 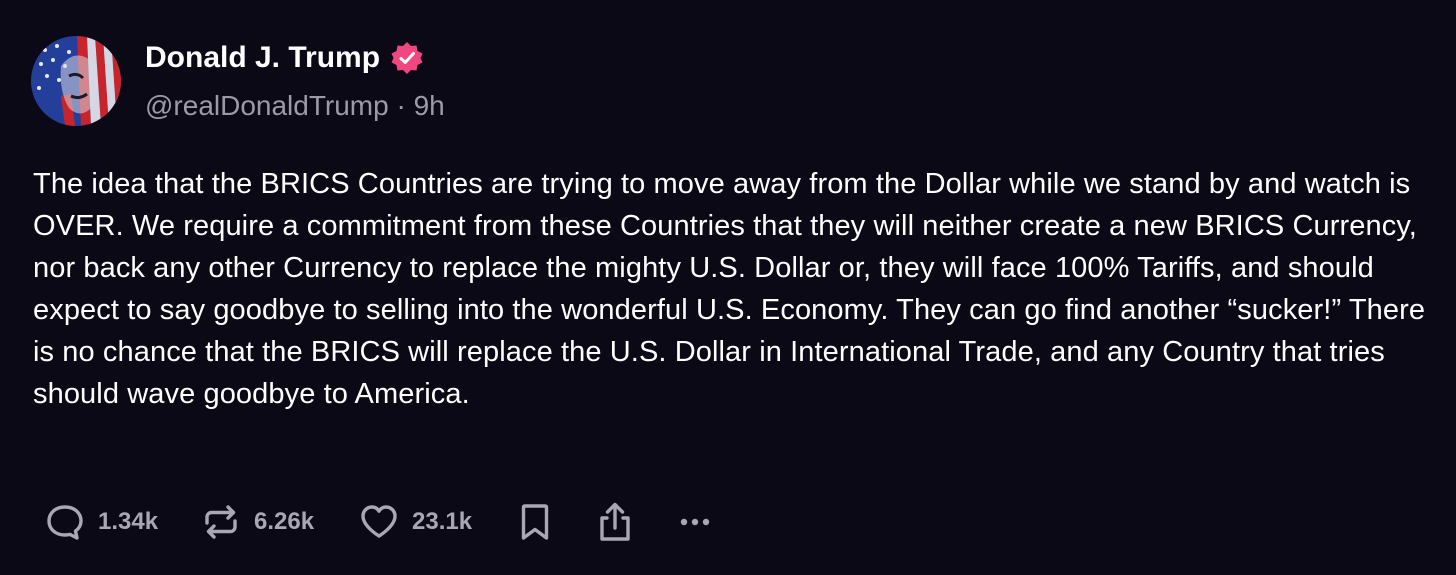 What do you see at coordinates (554, 522) in the screenshot?
I see `bookmark-button` at bounding box center [554, 522].